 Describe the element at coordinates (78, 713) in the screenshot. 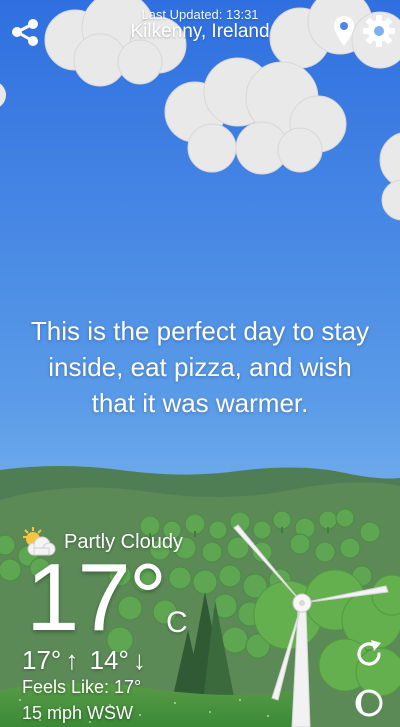

I see `wind-label: 15 mph WSW` at that location.